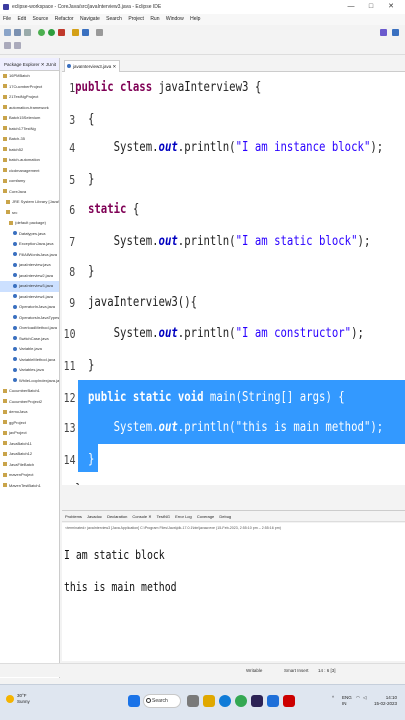  What do you see at coordinates (92, 66) in the screenshot?
I see `editor-tab-javainterview3: javaInterview3.java ✕` at bounding box center [92, 66].